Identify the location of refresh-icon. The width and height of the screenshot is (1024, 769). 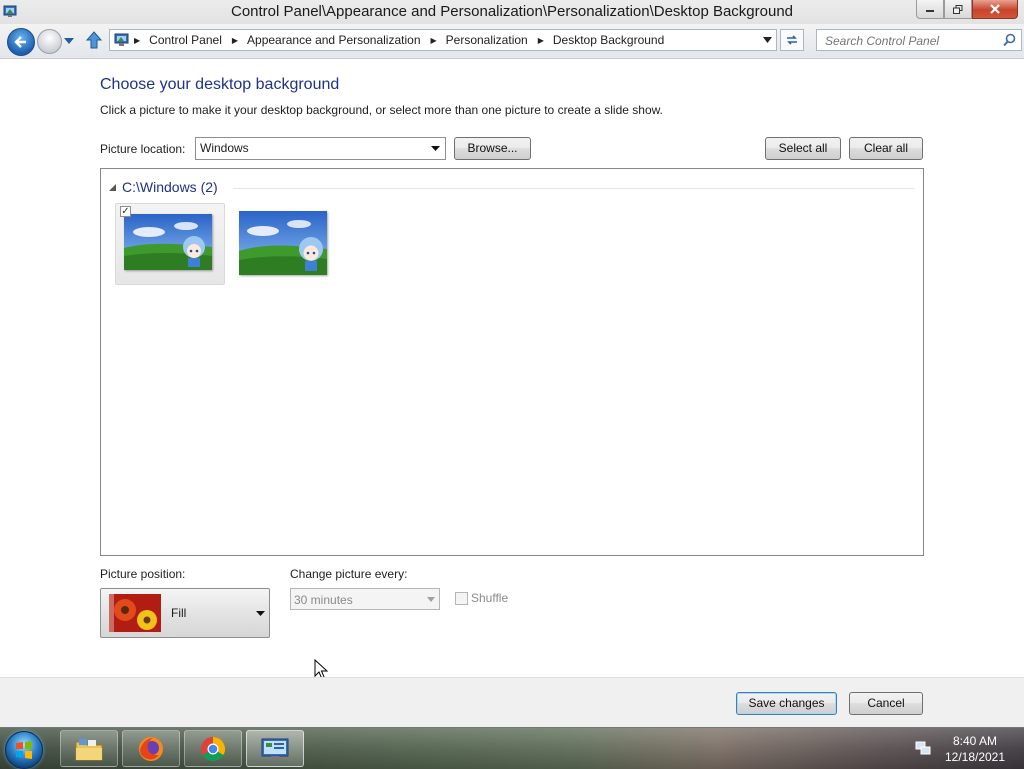
(792, 40).